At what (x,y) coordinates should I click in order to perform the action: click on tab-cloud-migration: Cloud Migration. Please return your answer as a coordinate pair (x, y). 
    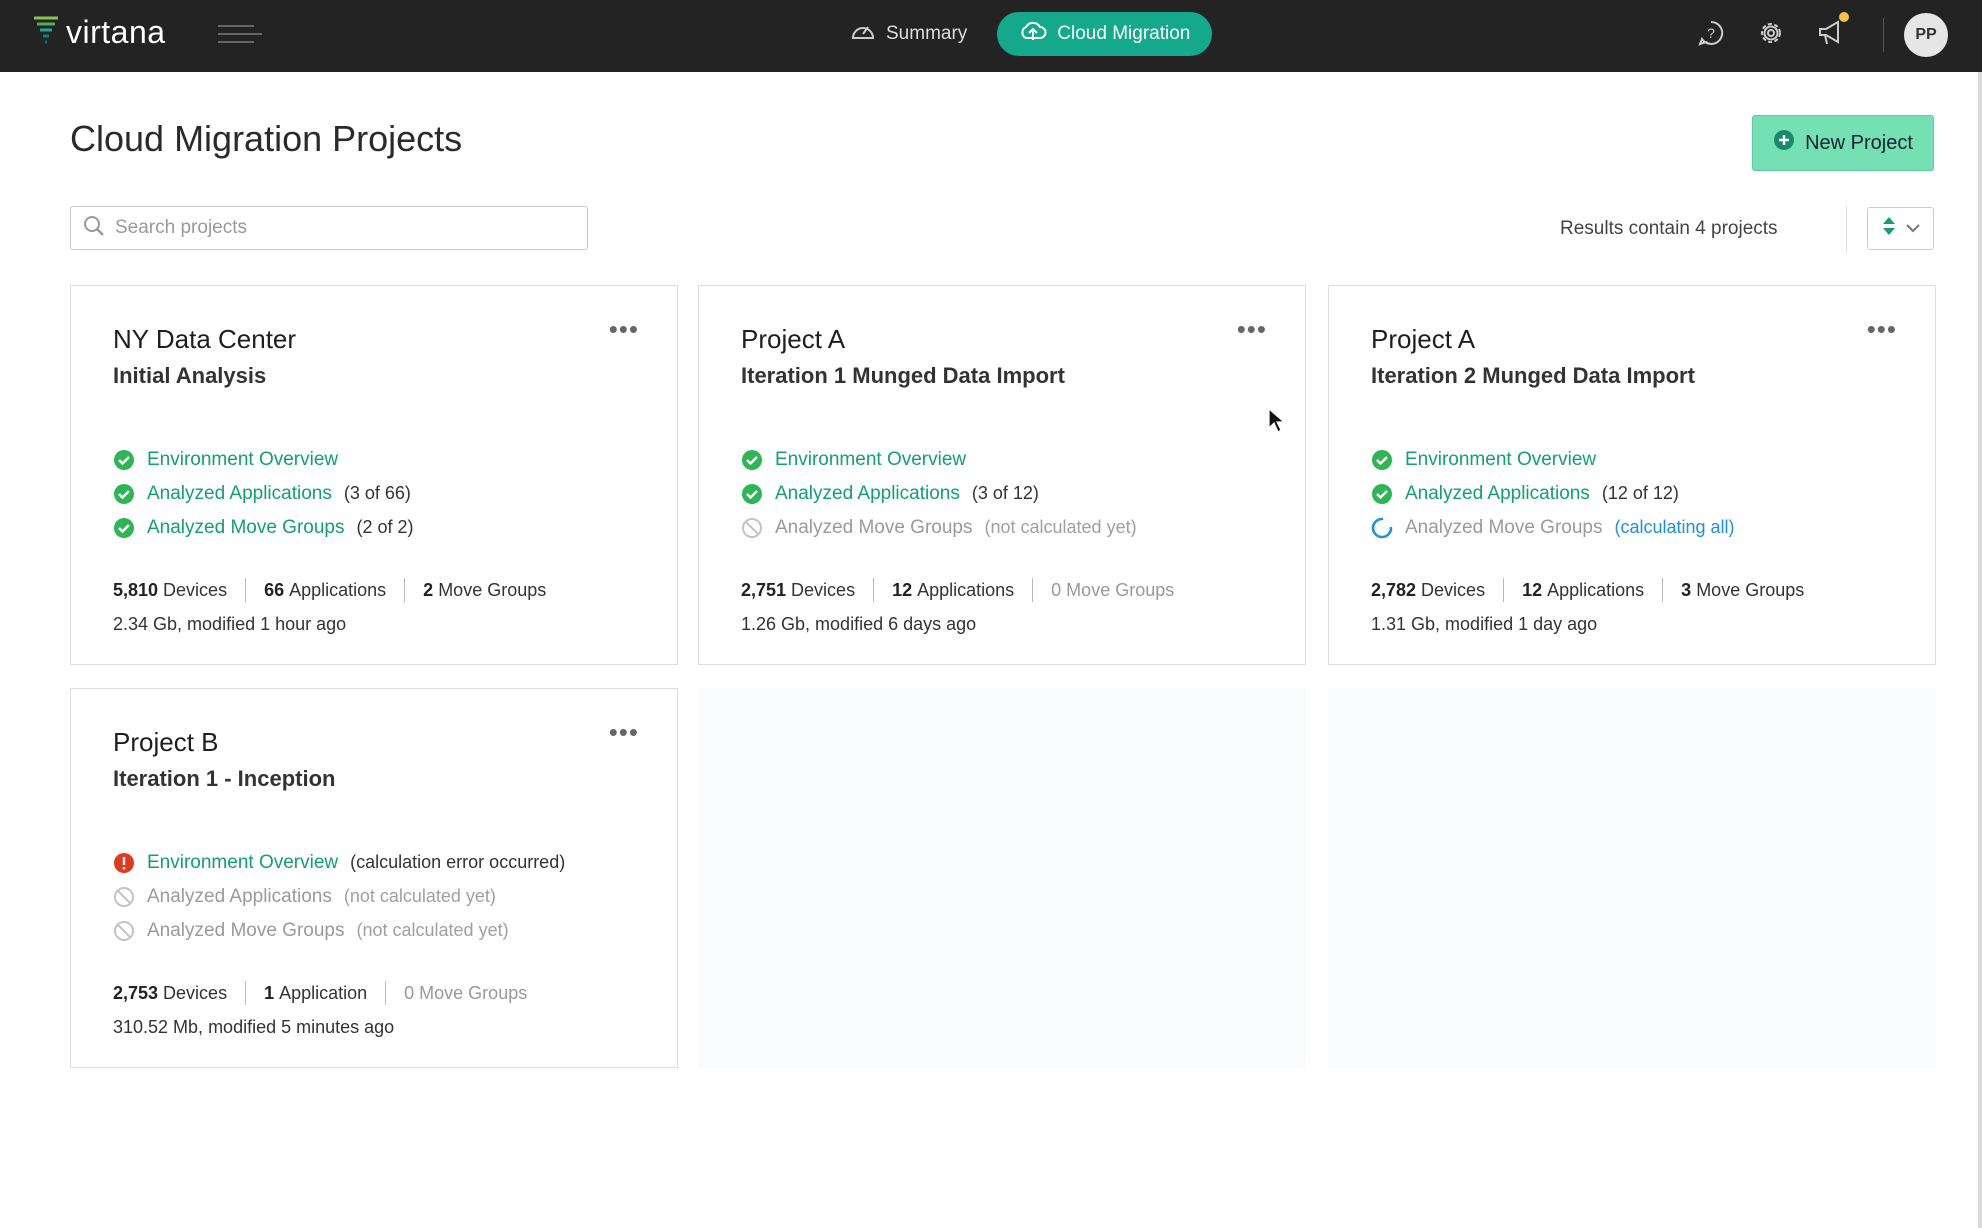
    Looking at the image, I should click on (1105, 34).